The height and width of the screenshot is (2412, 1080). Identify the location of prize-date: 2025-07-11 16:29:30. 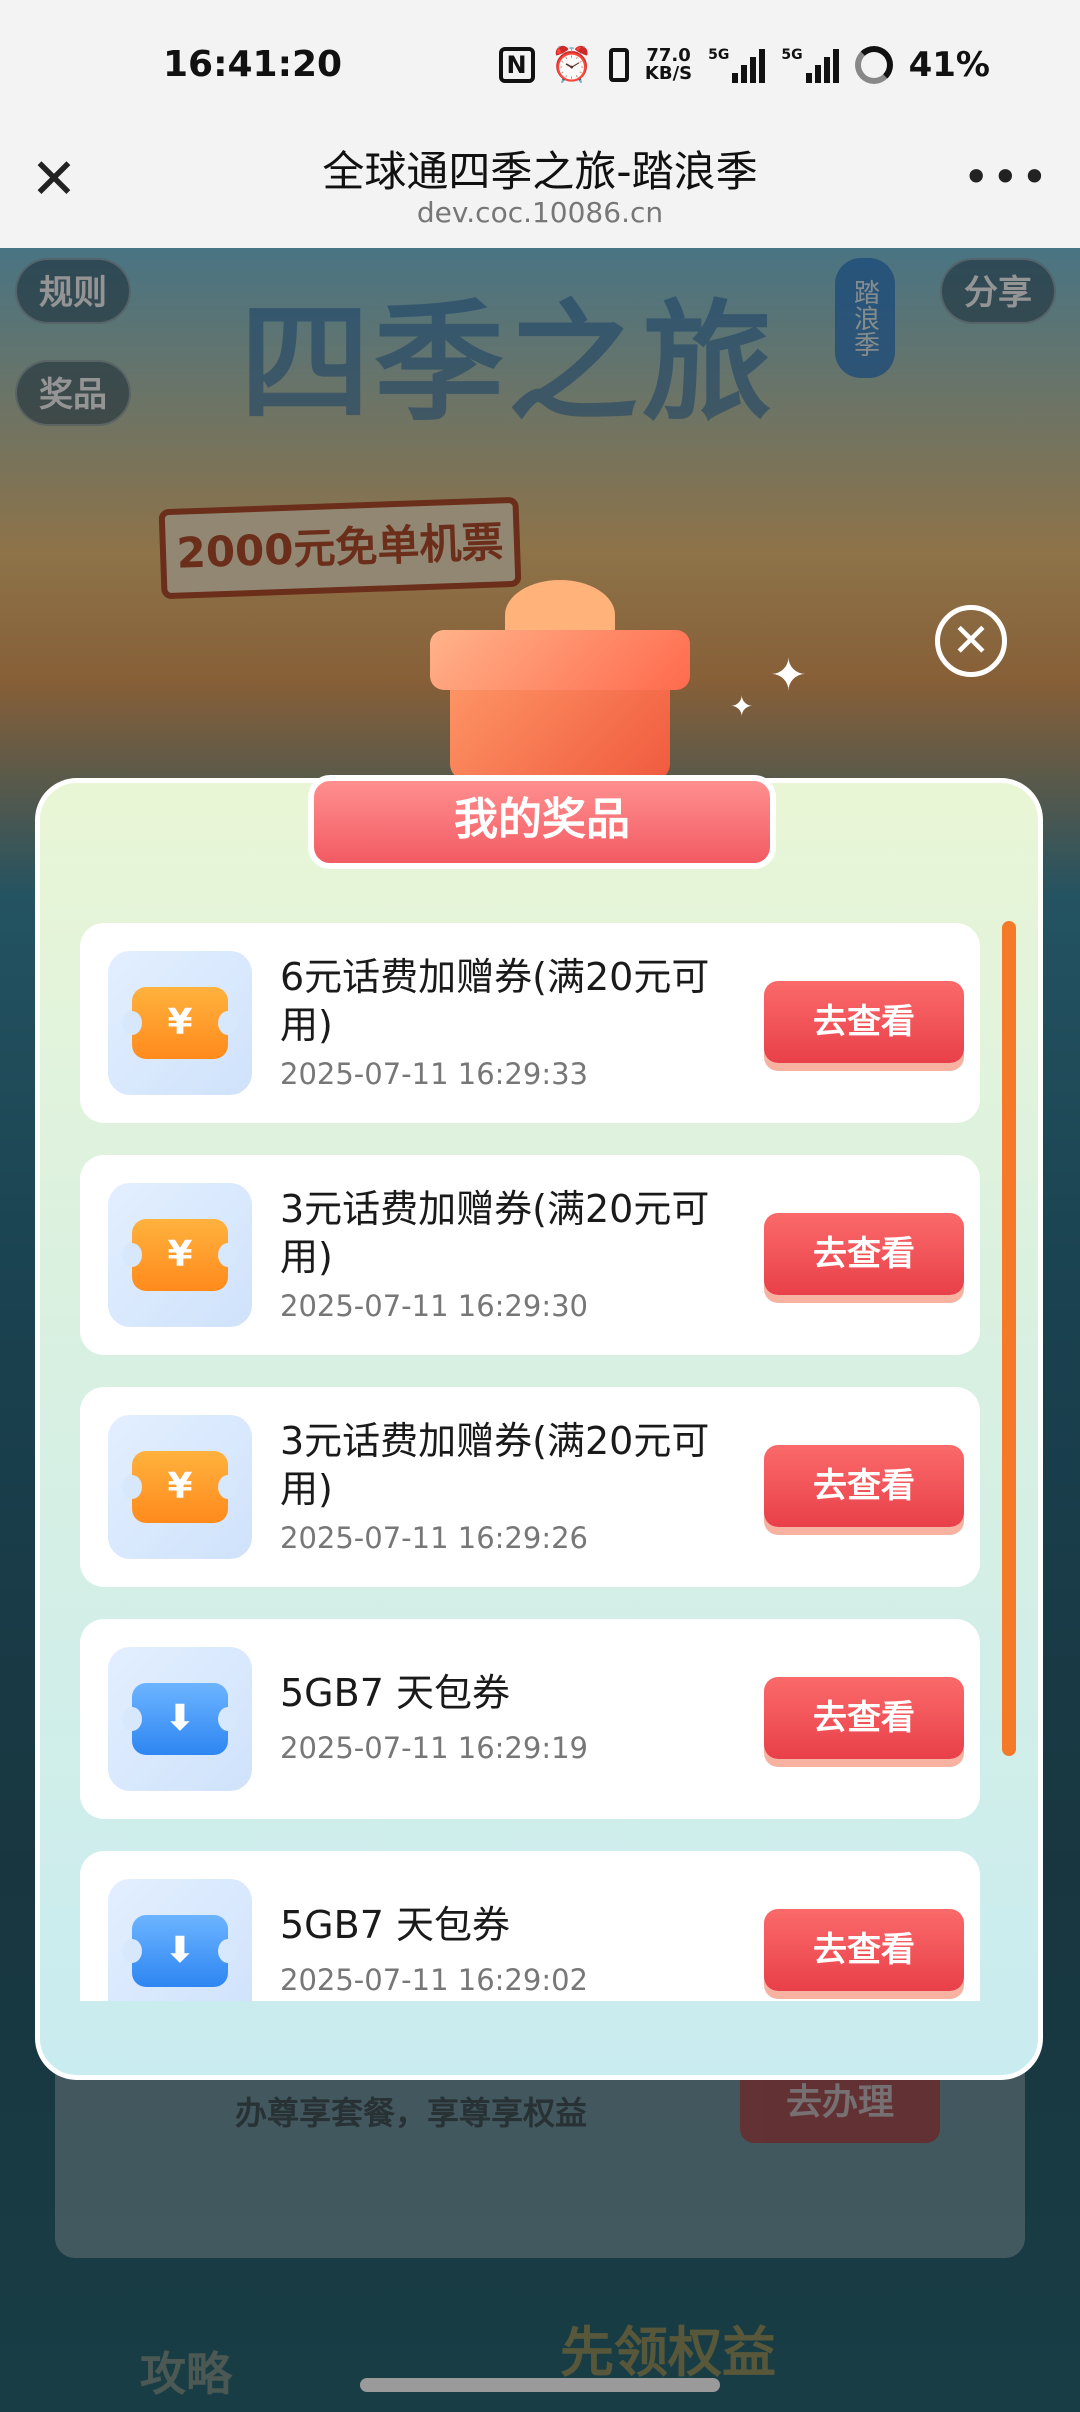
(434, 1306).